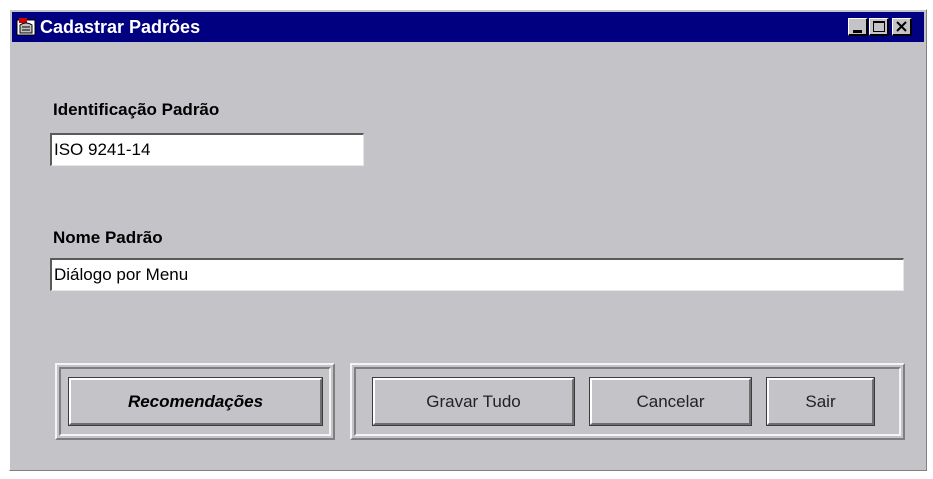 The image size is (933, 479). I want to click on title-bar: Cadastrar Padrões, so click(468, 27).